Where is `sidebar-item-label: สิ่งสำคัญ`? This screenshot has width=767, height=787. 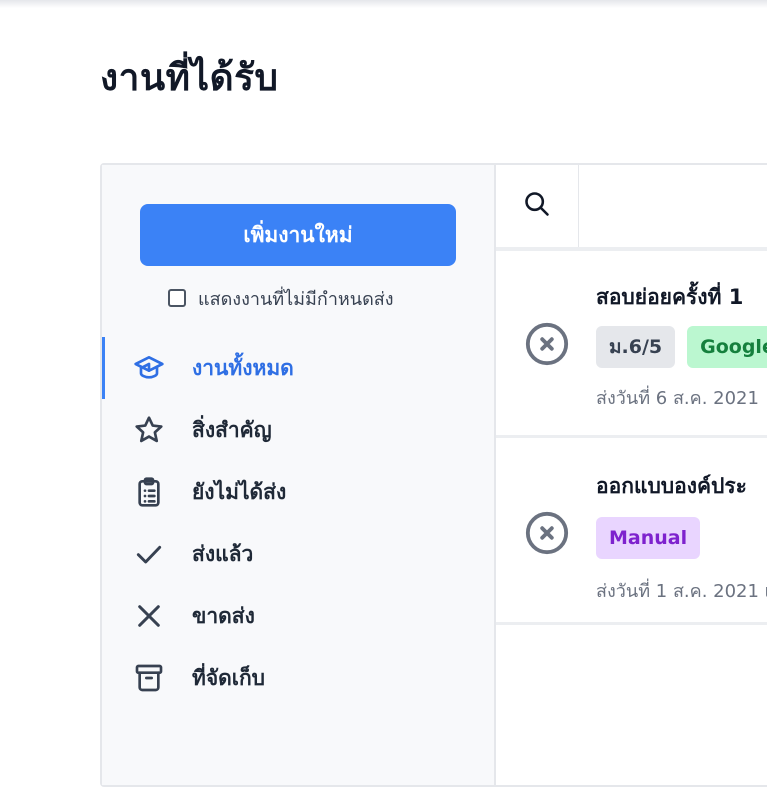
sidebar-item-label: สิ่งสำคัญ is located at coordinates (232, 429).